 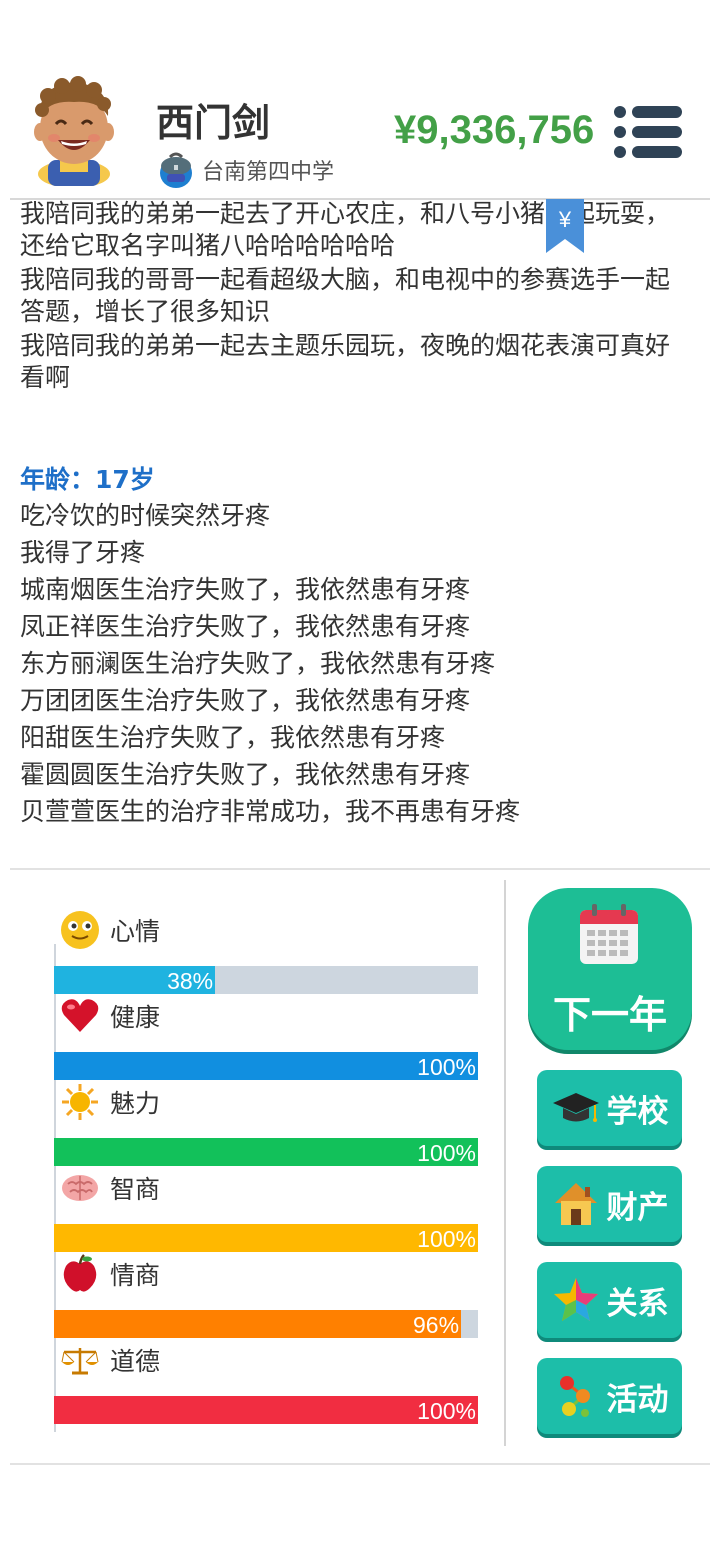 What do you see at coordinates (233, 737) in the screenshot?
I see `log-entry: 阳甜医生治疗失败了，我依然患有牙疼` at bounding box center [233, 737].